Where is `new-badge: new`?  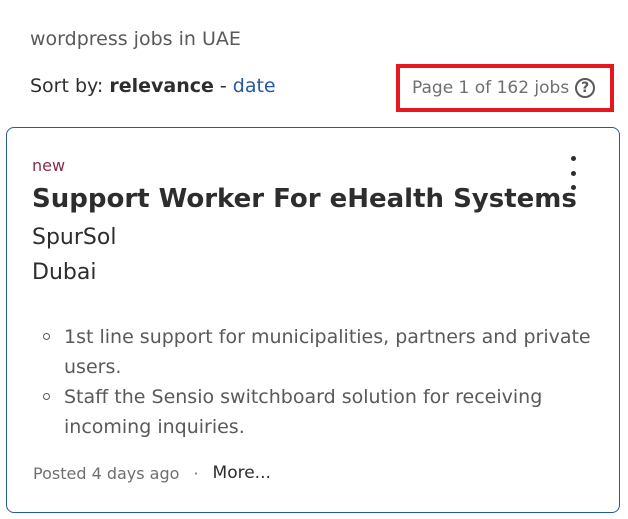 new-badge: new is located at coordinates (49, 165).